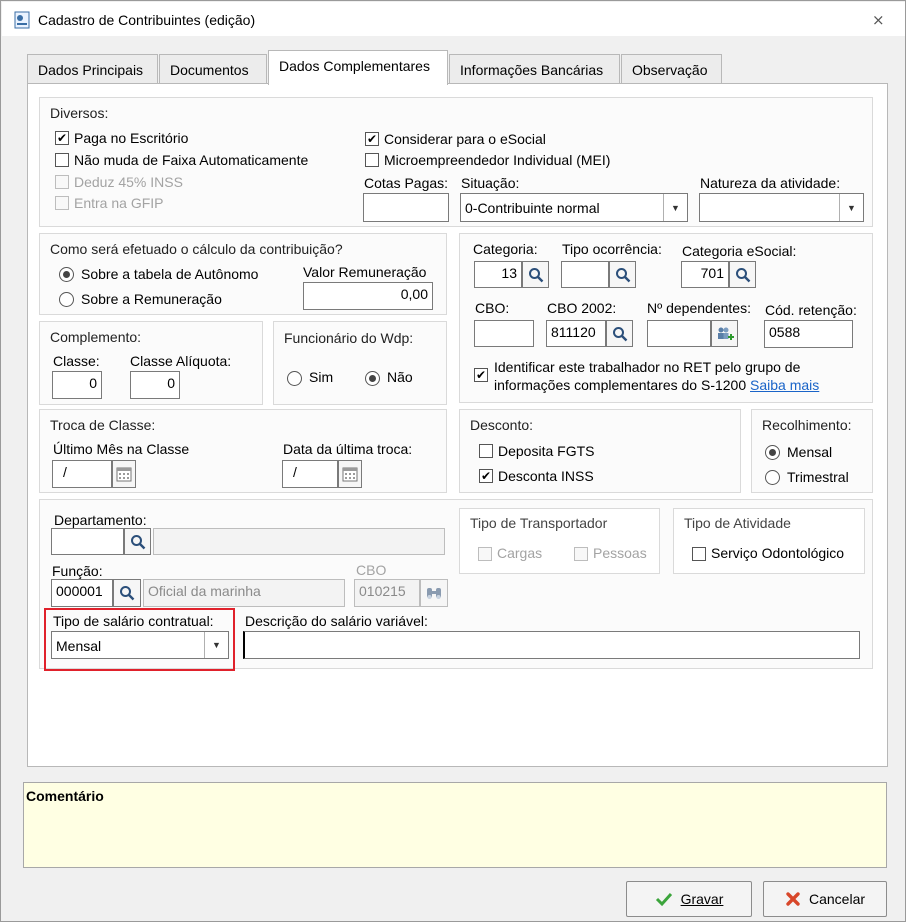  Describe the element at coordinates (878, 20) in the screenshot. I see `close-icon: ⨯` at that location.